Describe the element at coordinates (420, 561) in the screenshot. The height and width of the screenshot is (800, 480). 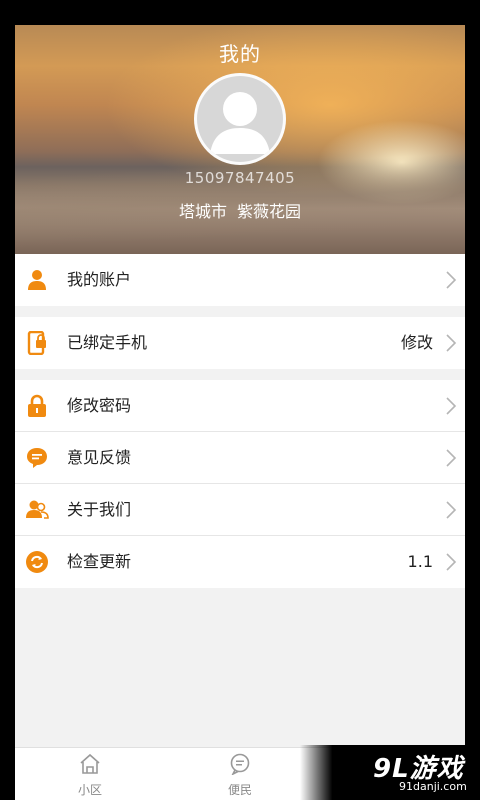
I see `app-version: 1.1` at that location.